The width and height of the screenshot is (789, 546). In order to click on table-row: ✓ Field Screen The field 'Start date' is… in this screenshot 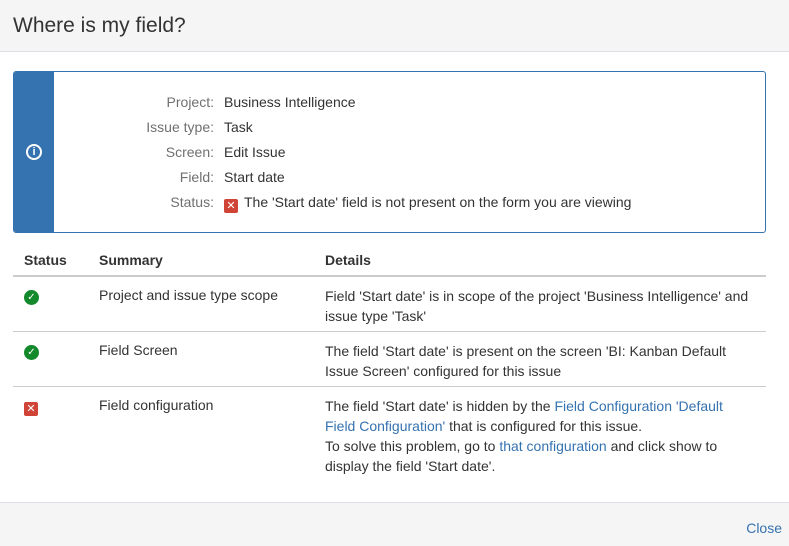, I will do `click(389, 359)`.